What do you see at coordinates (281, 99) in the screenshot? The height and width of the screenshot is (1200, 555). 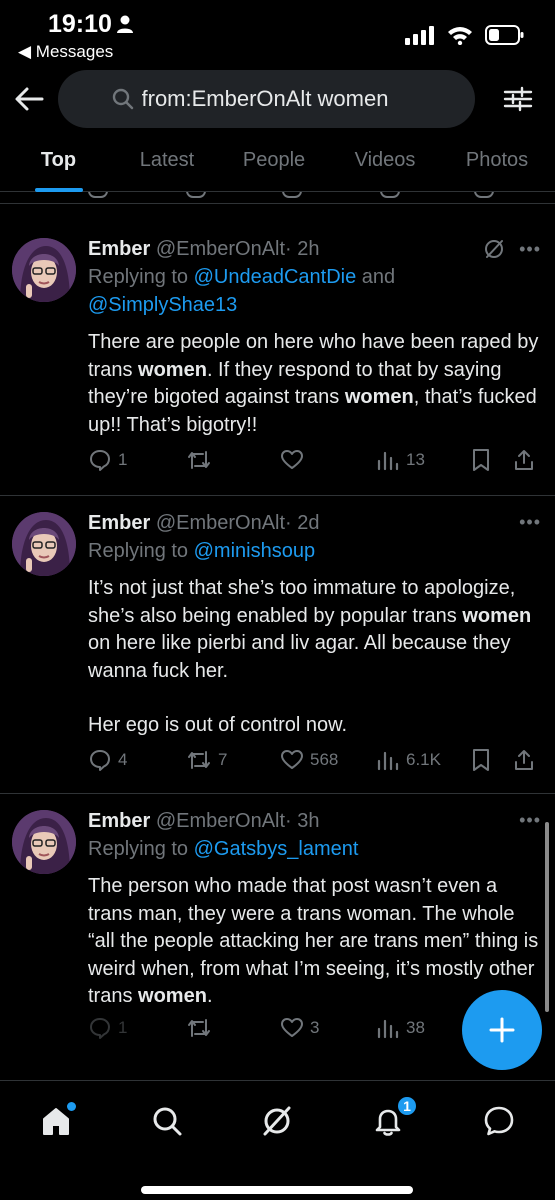 I see `search-input` at bounding box center [281, 99].